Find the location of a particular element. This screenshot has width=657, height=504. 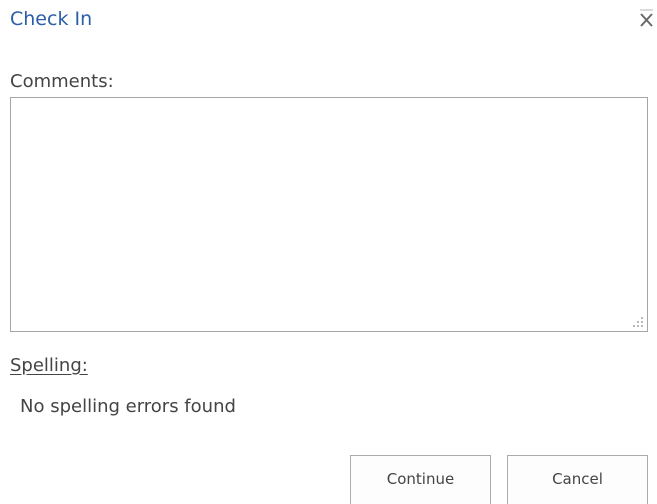

dialog-title: Check In is located at coordinates (51, 19).